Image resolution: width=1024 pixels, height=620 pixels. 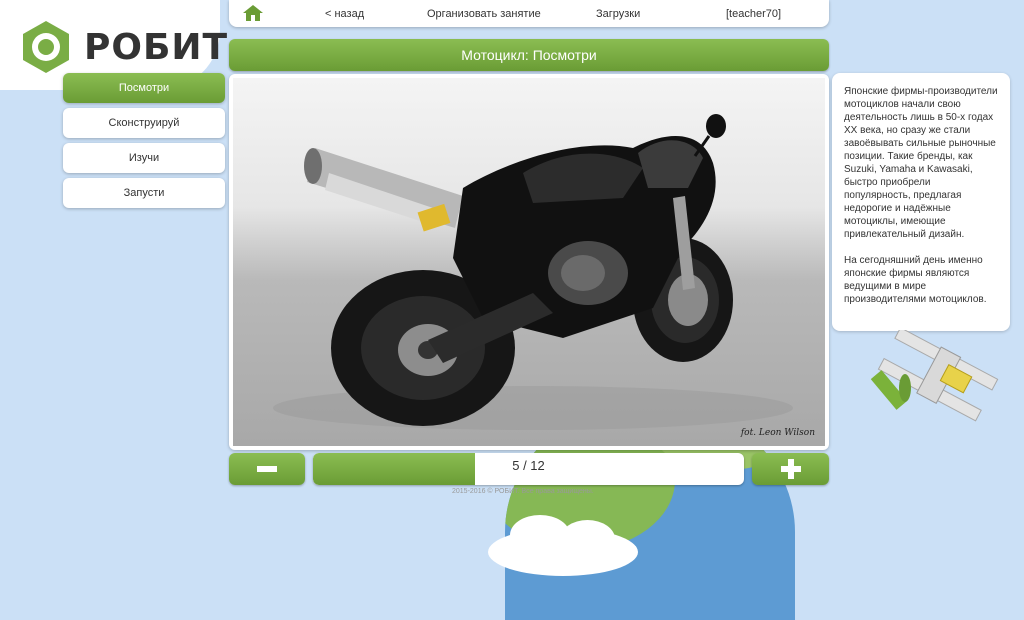 What do you see at coordinates (753, 14) in the screenshot?
I see `user-account-link: [teacher70]` at bounding box center [753, 14].